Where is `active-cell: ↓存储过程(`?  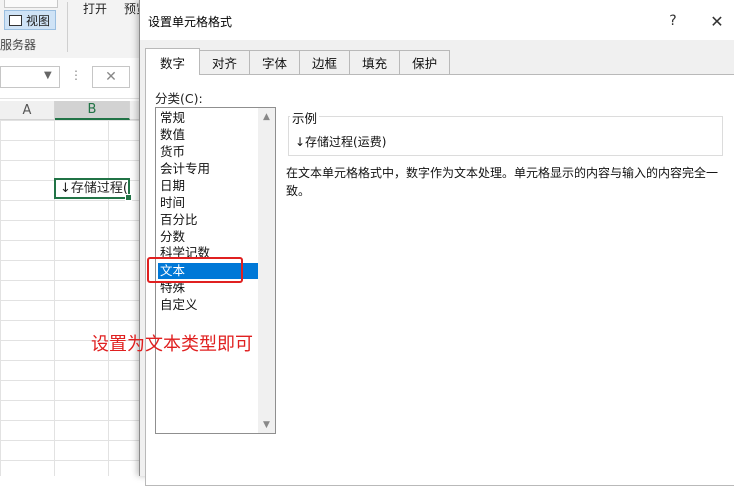 active-cell: ↓存储过程( is located at coordinates (92, 188).